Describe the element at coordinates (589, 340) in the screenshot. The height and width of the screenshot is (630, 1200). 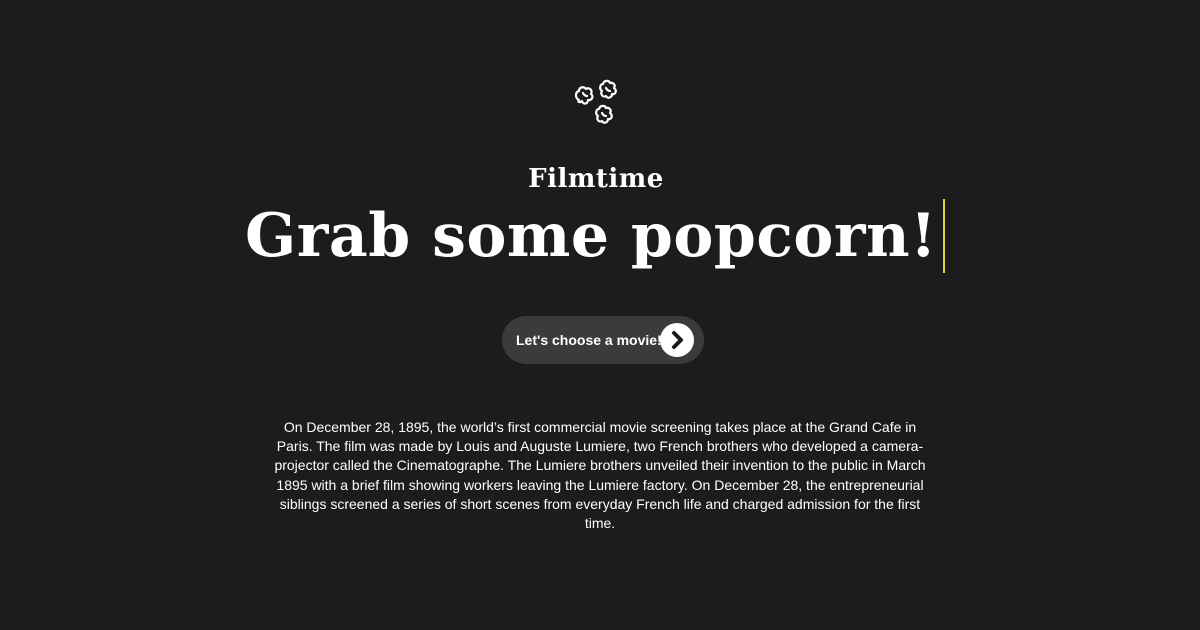
I see `choose-movie-button-label: Let's choose a movie!` at that location.